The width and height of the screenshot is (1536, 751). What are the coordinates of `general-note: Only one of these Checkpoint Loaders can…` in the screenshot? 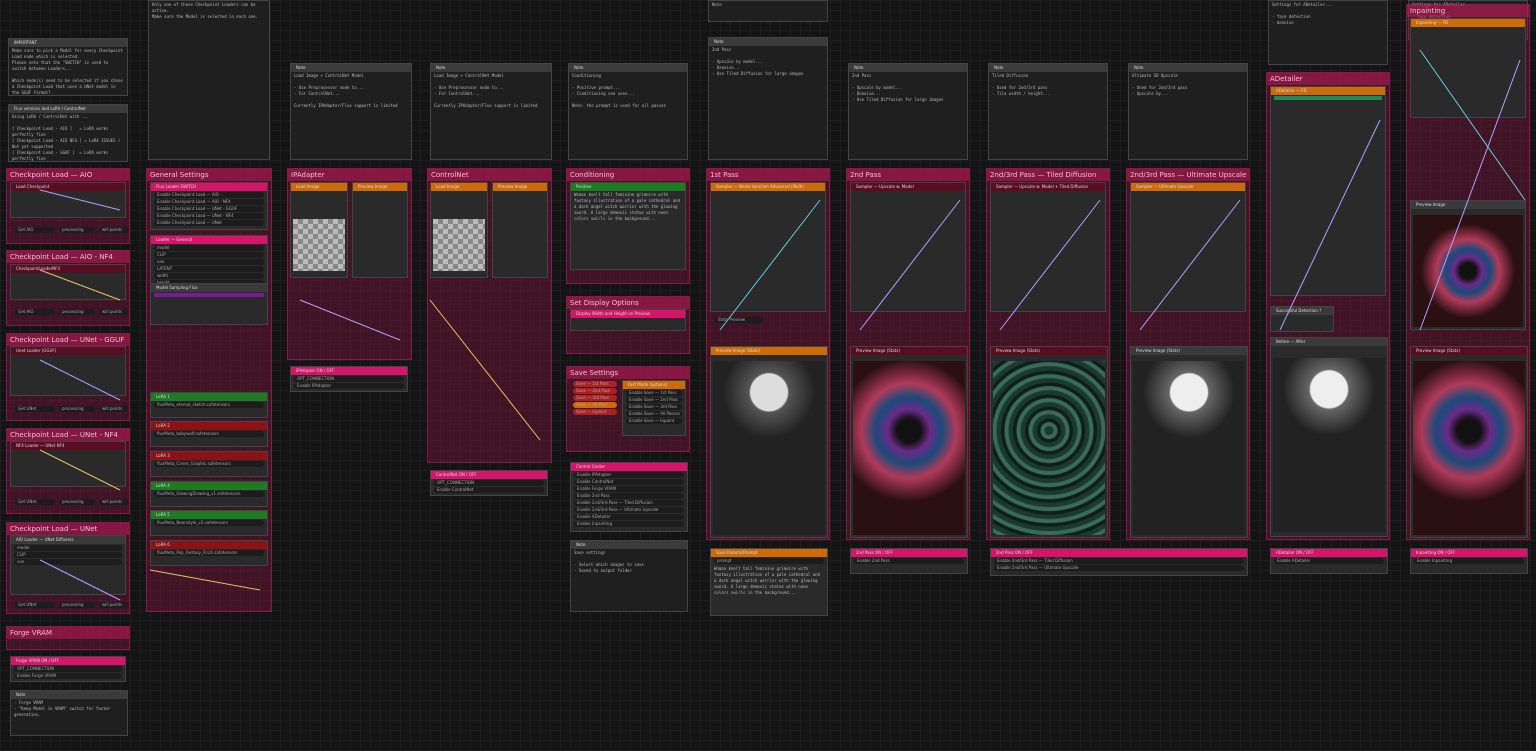 It's located at (209, 80).